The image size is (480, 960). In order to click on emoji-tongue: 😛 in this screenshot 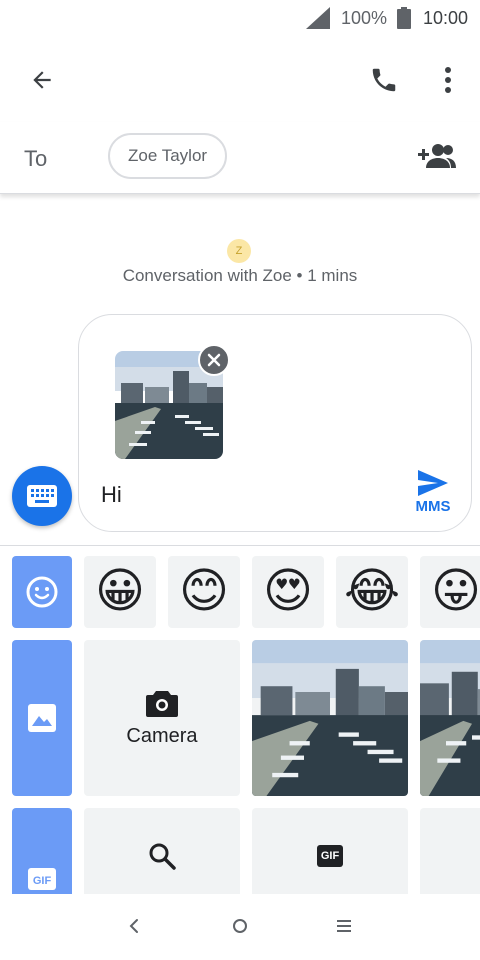, I will do `click(450, 592)`.